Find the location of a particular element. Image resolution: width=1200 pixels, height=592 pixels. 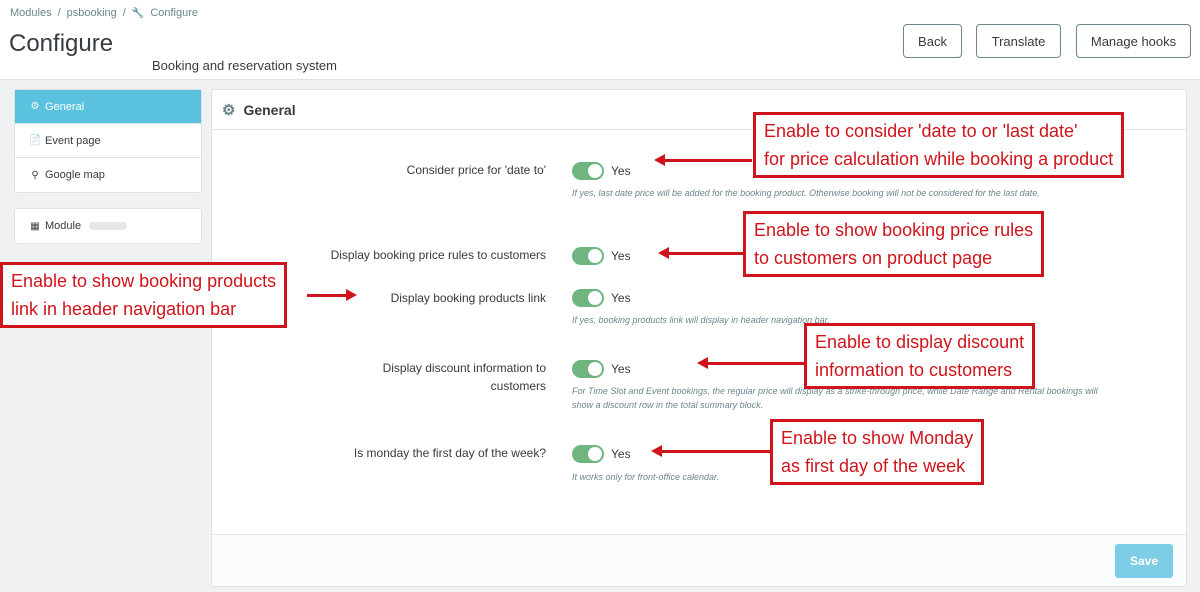

blurred-text is located at coordinates (108, 226).